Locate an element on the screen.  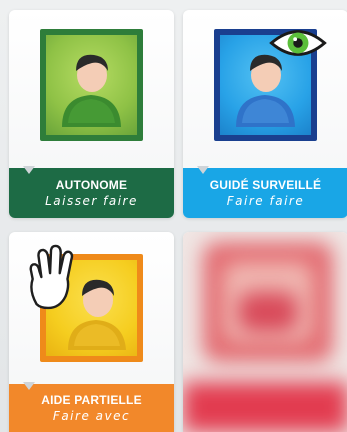
card-title: AUTONOME is located at coordinates (91, 184).